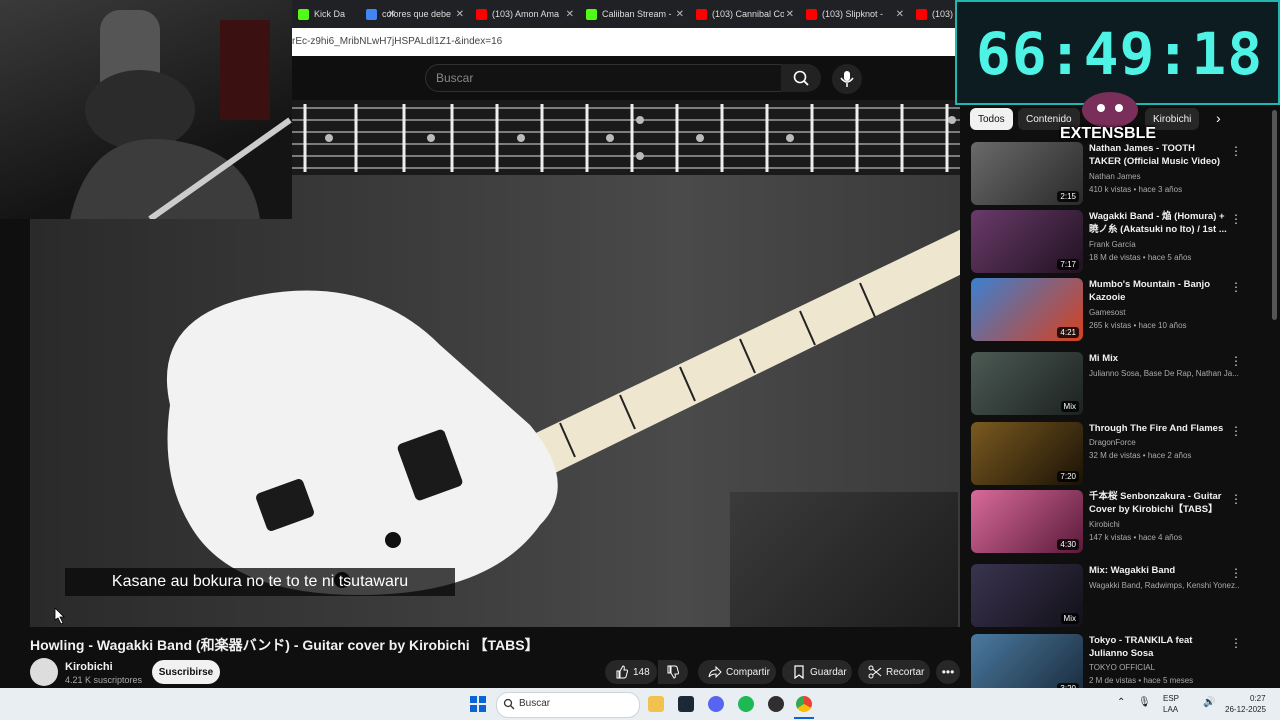 This screenshot has width=1280, height=720. What do you see at coordinates (991, 119) in the screenshot?
I see `chip-todos: Todos` at bounding box center [991, 119].